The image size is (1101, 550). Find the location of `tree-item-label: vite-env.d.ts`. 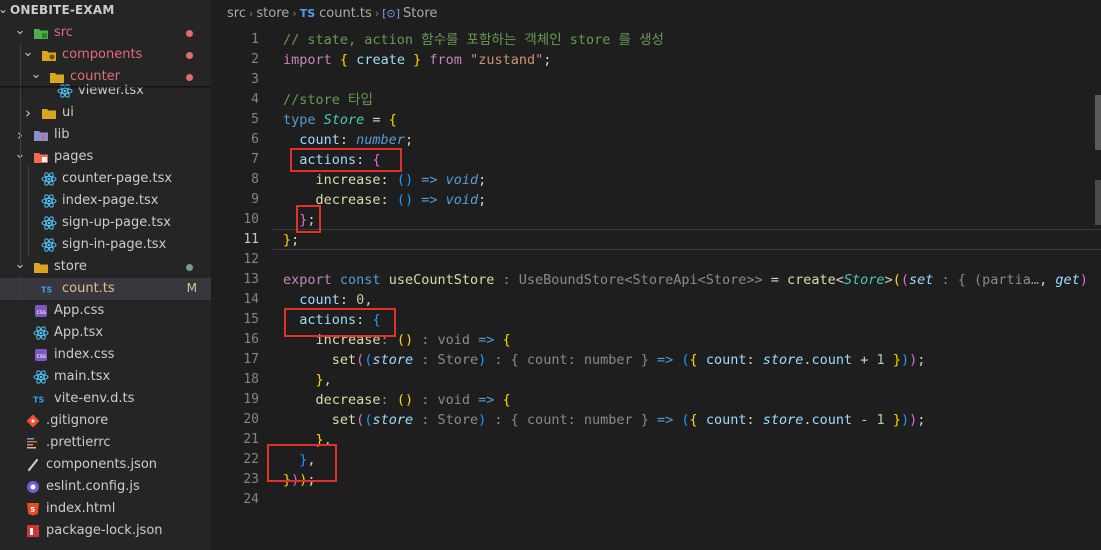

tree-item-label: vite-env.d.ts is located at coordinates (94, 398).